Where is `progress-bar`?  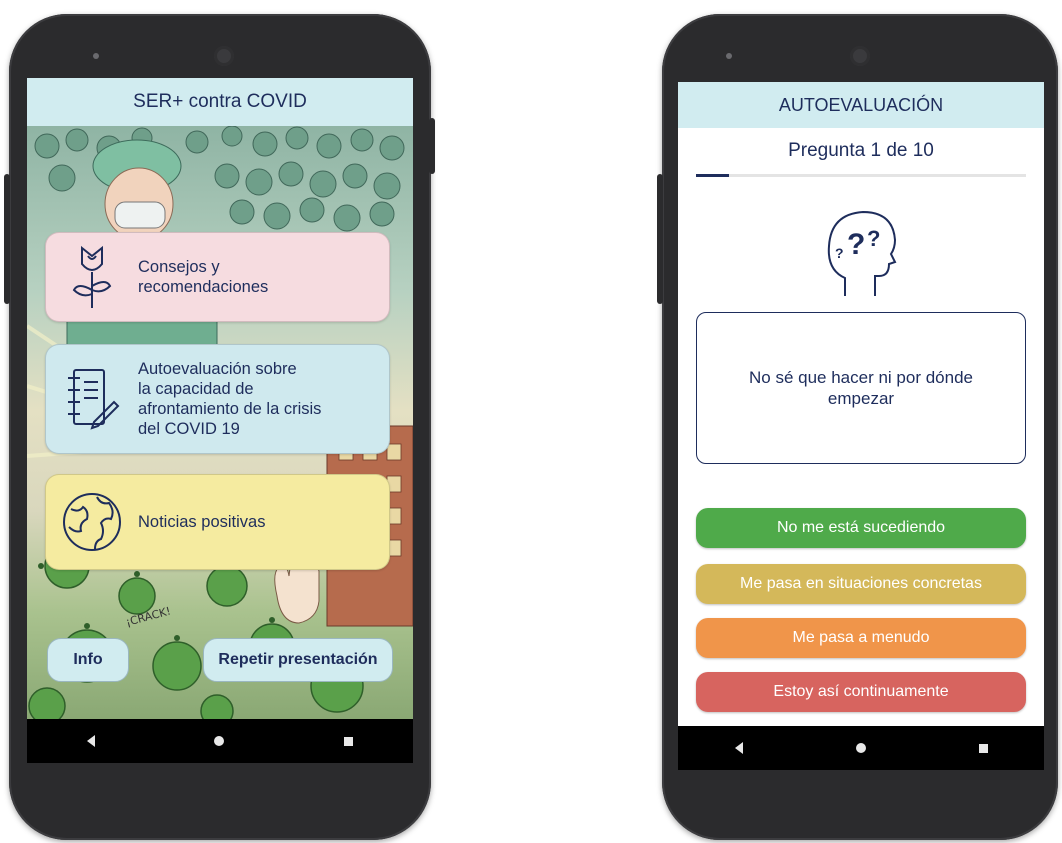
progress-bar is located at coordinates (861, 175).